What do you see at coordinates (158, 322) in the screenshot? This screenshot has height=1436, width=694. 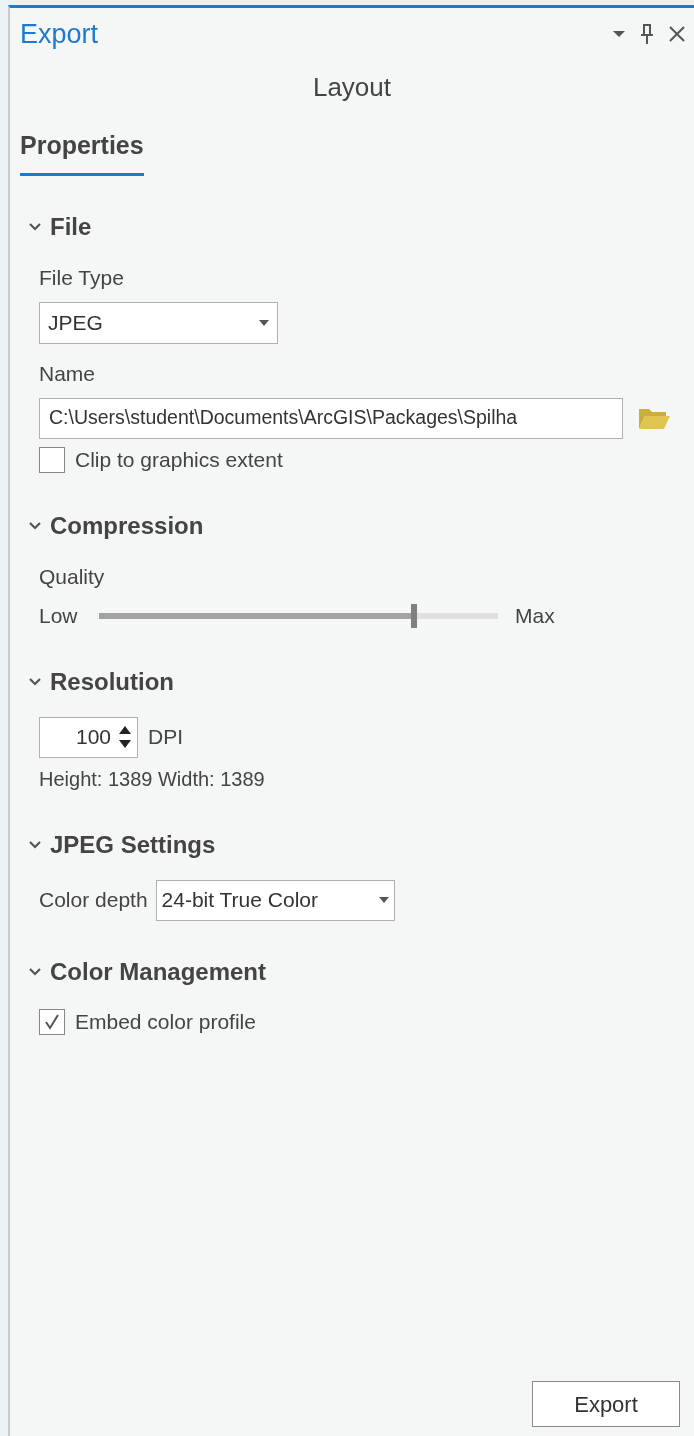 I see `file-type-dropdown: JPEG` at bounding box center [158, 322].